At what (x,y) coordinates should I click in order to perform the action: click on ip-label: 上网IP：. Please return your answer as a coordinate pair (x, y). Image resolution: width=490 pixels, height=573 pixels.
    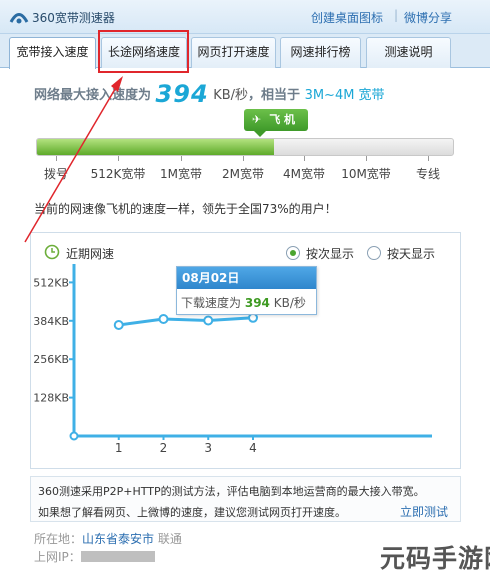
    Looking at the image, I should click on (57, 557).